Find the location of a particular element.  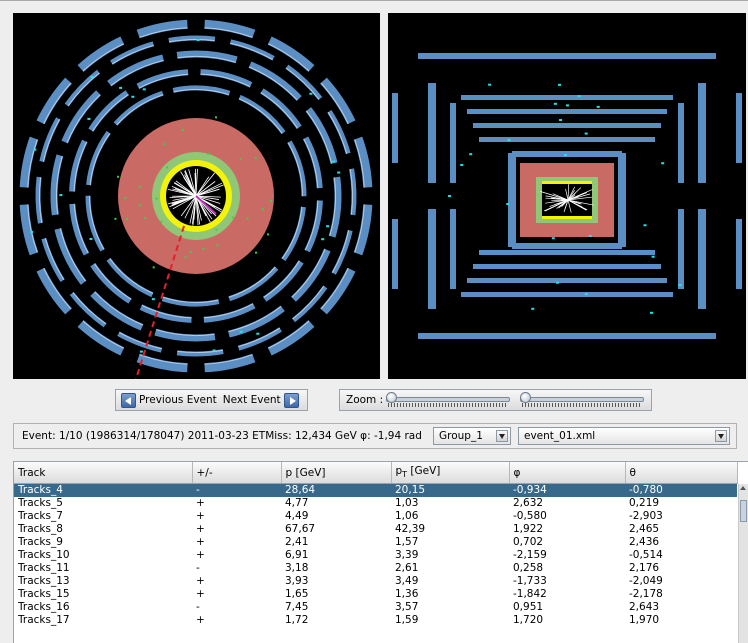

zoom-slider-right-view is located at coordinates (582, 400).